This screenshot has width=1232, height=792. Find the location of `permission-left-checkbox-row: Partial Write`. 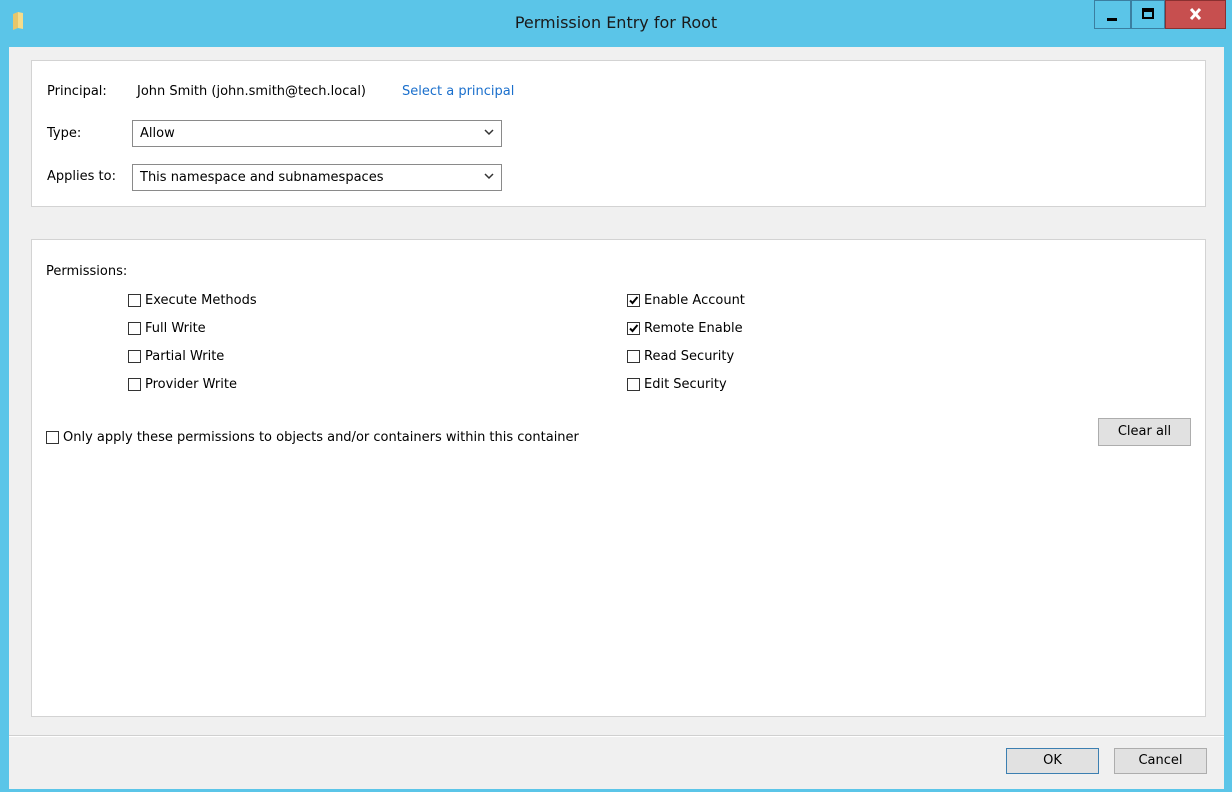

permission-left-checkbox-row: Partial Write is located at coordinates (176, 356).